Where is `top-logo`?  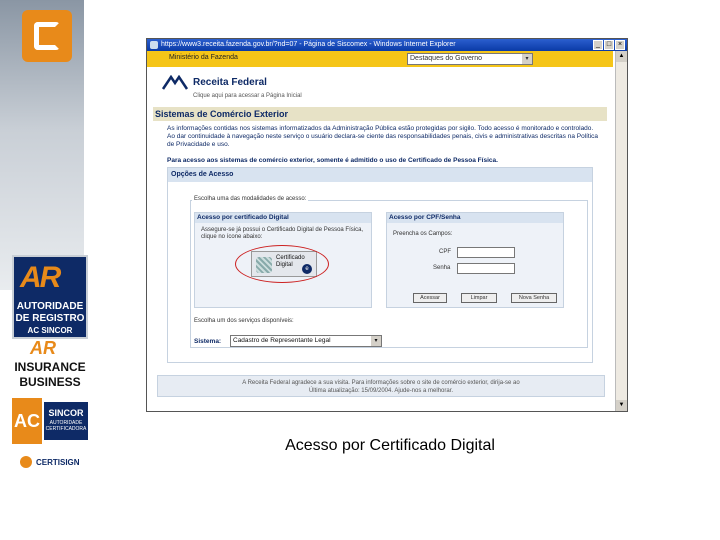
top-logo is located at coordinates (47, 36).